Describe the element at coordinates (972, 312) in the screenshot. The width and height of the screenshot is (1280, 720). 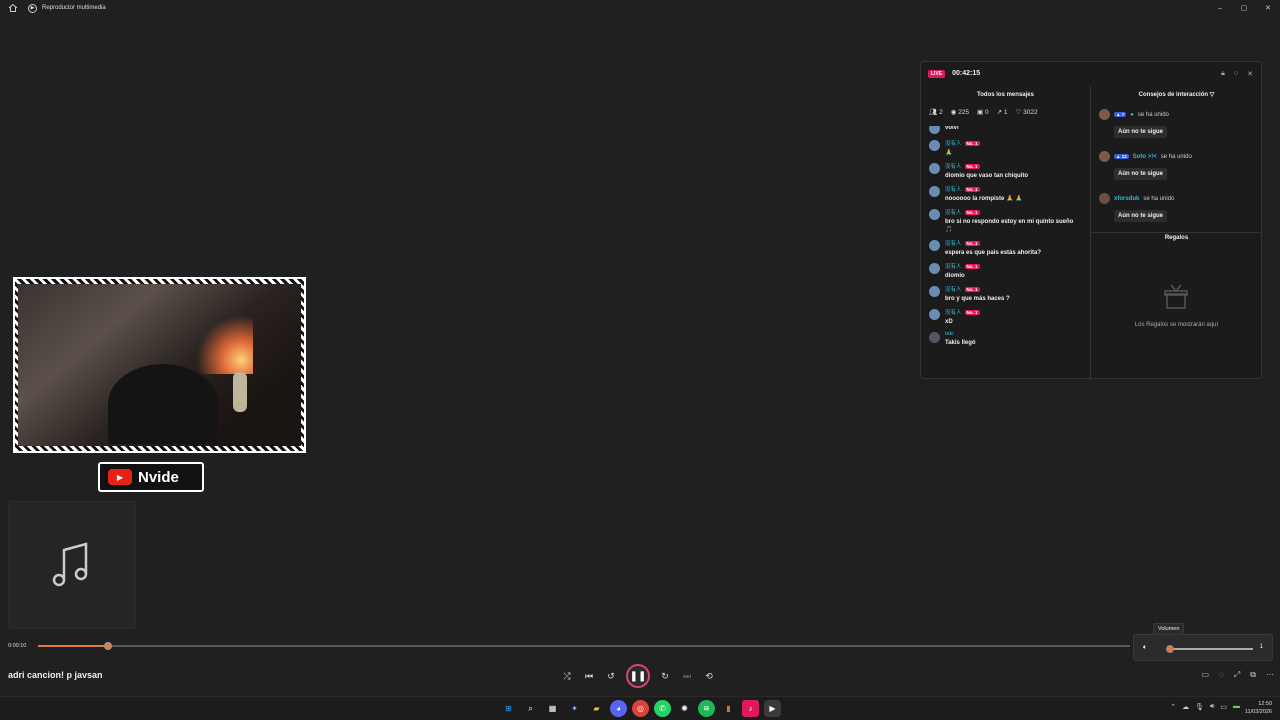
I see `rank-badge: No. 1` at that location.